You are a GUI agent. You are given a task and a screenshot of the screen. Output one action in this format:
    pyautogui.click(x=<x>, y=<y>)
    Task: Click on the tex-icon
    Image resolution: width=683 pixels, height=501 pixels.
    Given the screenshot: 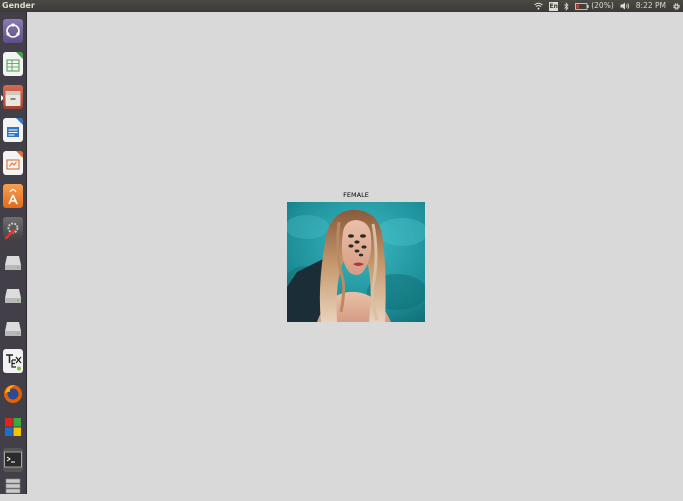 What is the action you would take?
    pyautogui.click(x=13, y=361)
    